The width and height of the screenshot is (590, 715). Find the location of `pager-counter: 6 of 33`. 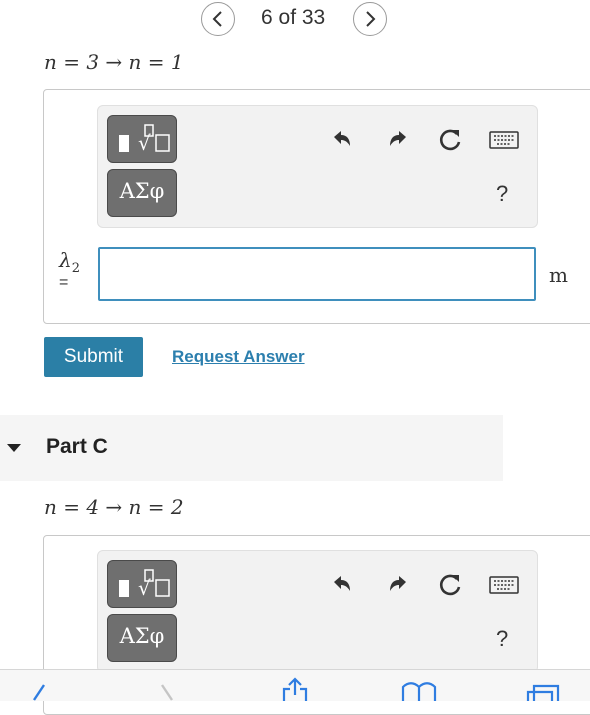

pager-counter: 6 of 33 is located at coordinates (293, 17).